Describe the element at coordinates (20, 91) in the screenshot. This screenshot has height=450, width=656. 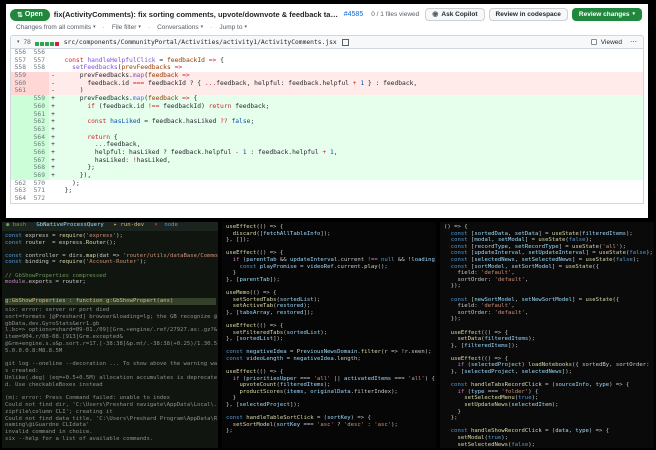
I see `old-line-number: 561` at that location.